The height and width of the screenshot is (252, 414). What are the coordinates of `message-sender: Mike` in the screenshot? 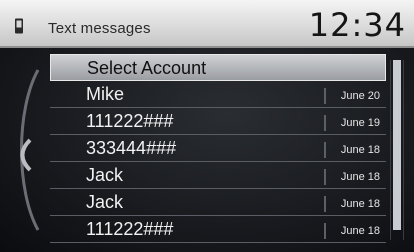 It's located at (105, 94).